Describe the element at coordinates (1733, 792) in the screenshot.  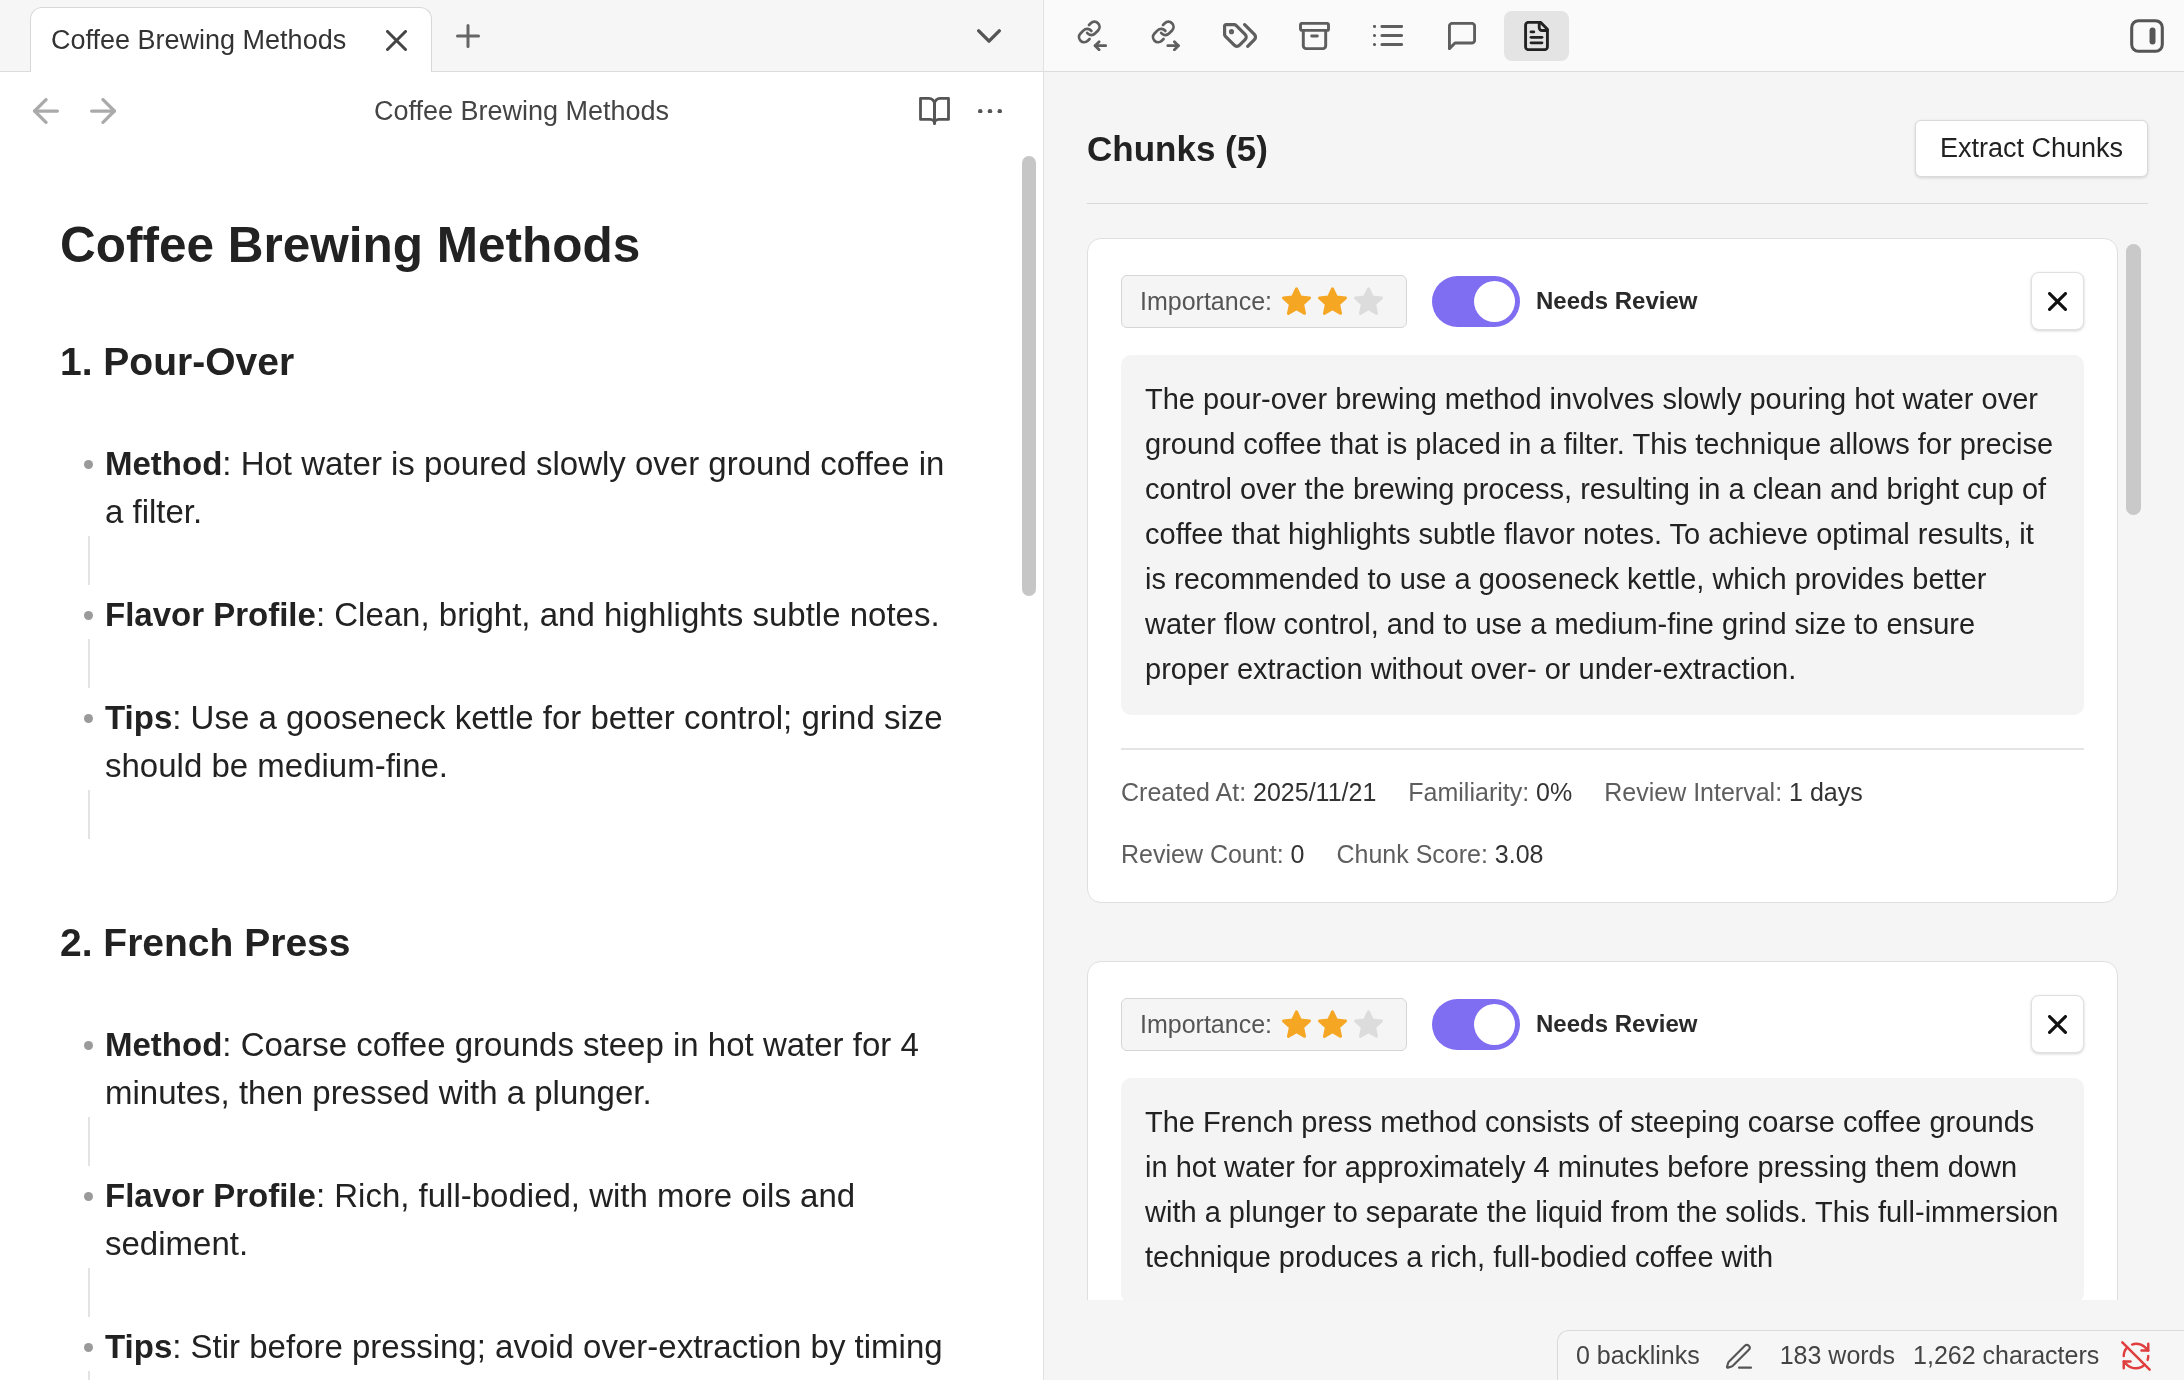
I see `meta-item: Review Interval: 1 days` at that location.